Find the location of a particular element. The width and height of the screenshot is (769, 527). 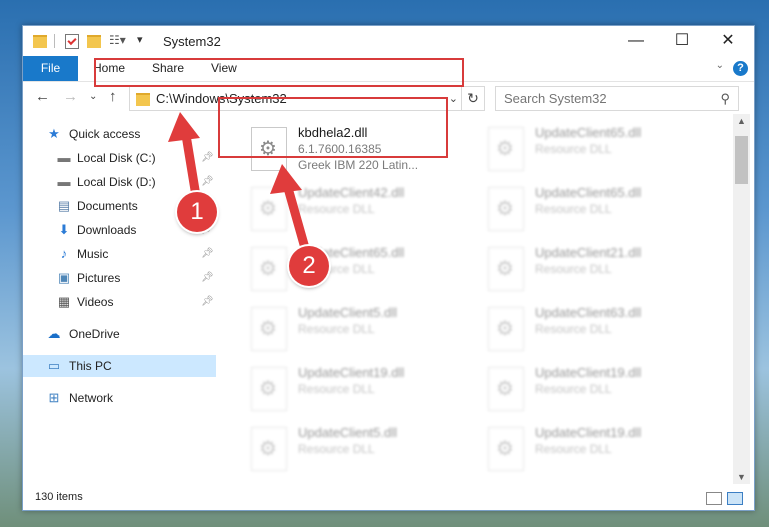

callout-arrows is located at coordinates (239, 182).